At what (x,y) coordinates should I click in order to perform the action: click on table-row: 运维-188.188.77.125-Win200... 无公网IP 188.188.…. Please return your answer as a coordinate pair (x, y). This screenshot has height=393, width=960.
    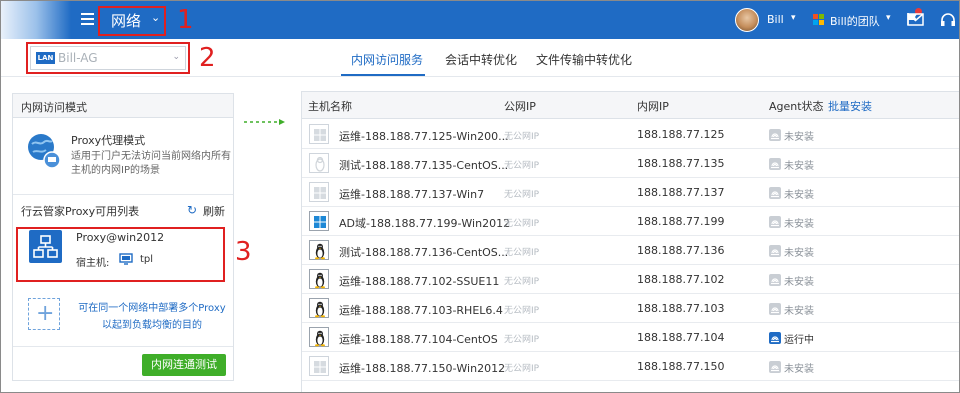
    Looking at the image, I should click on (630, 134).